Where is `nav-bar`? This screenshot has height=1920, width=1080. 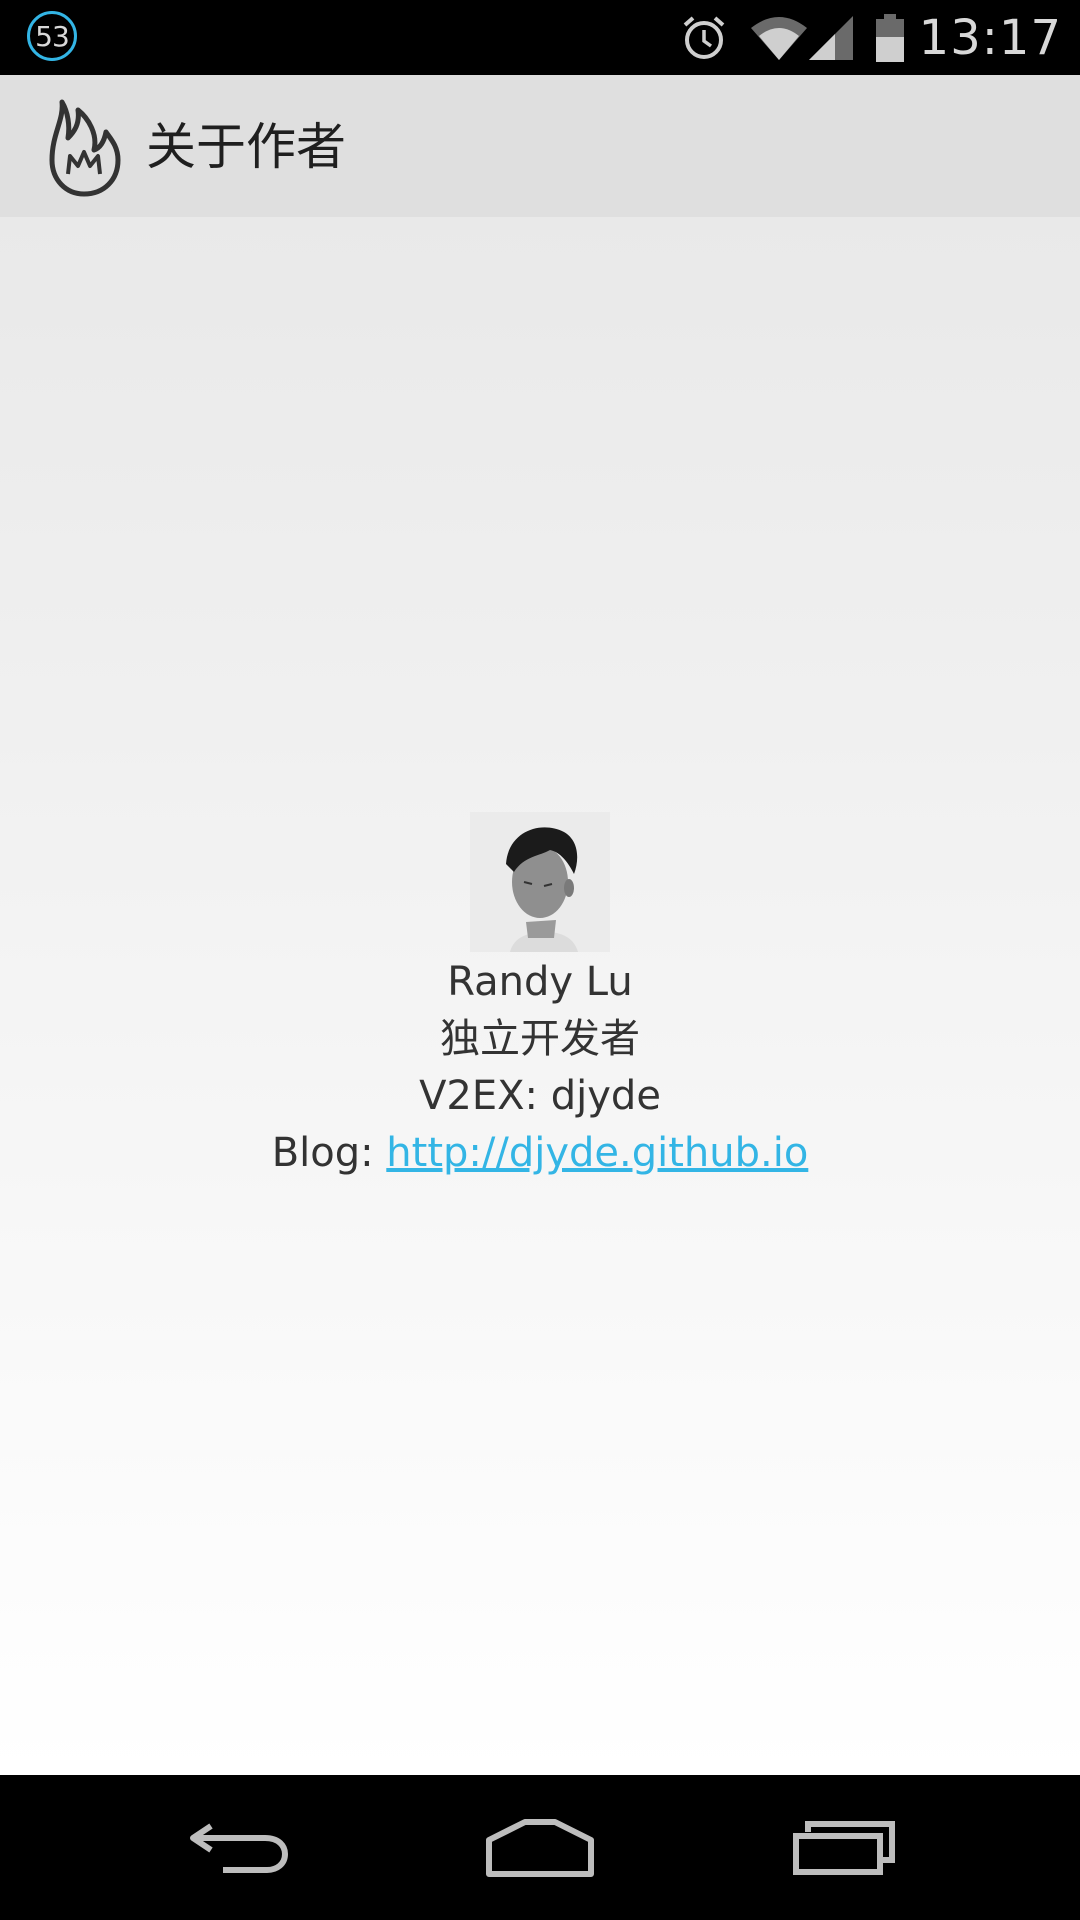
nav-bar is located at coordinates (540, 1847).